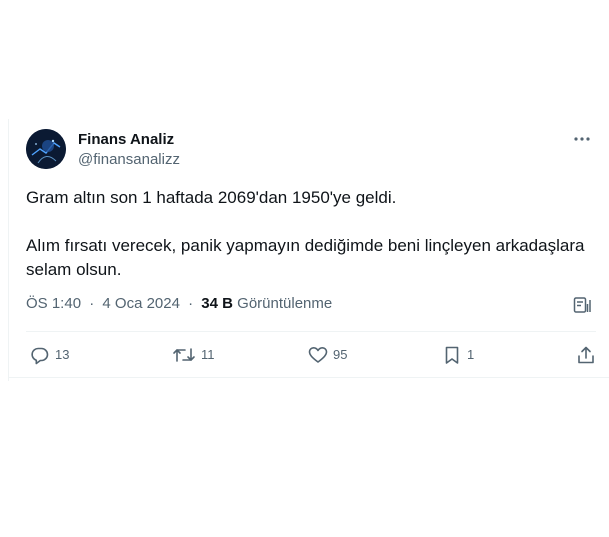 Image resolution: width=609 pixels, height=537 pixels. What do you see at coordinates (141, 303) in the screenshot?
I see `tweet-date: 4 Oca 2024` at bounding box center [141, 303].